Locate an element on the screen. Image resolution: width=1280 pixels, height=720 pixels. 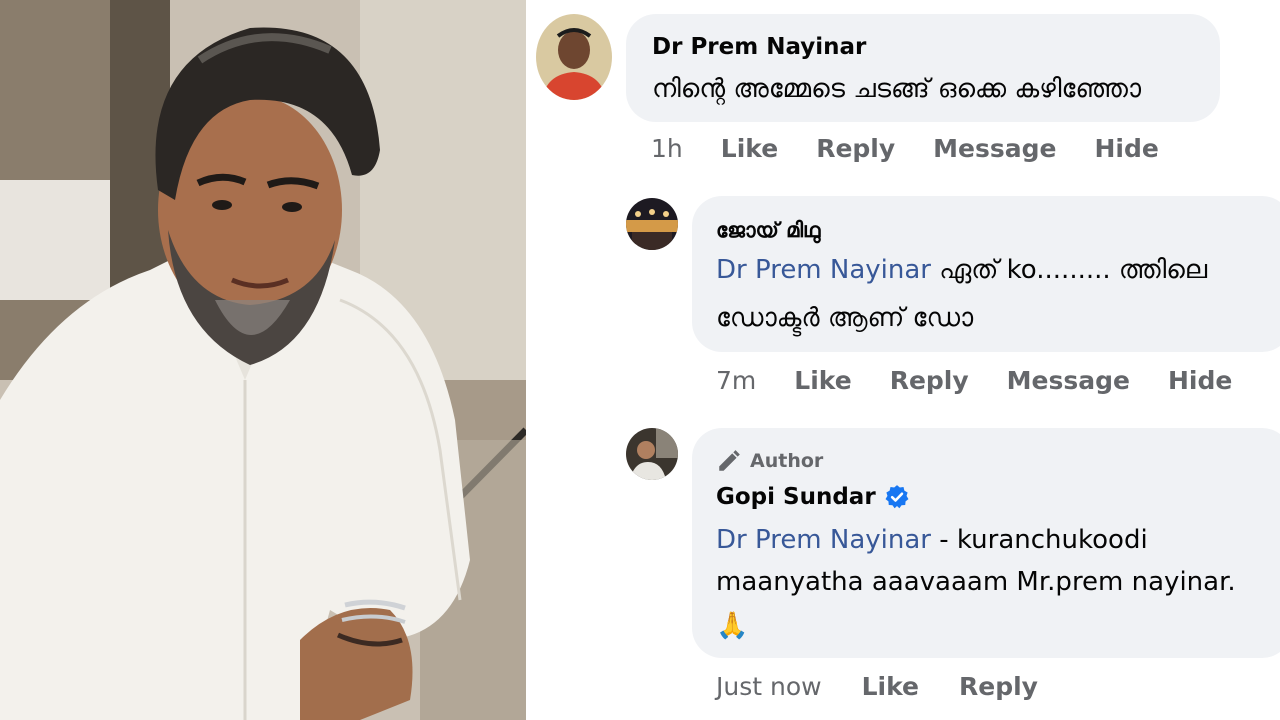
author-avatar is located at coordinates (652, 454).